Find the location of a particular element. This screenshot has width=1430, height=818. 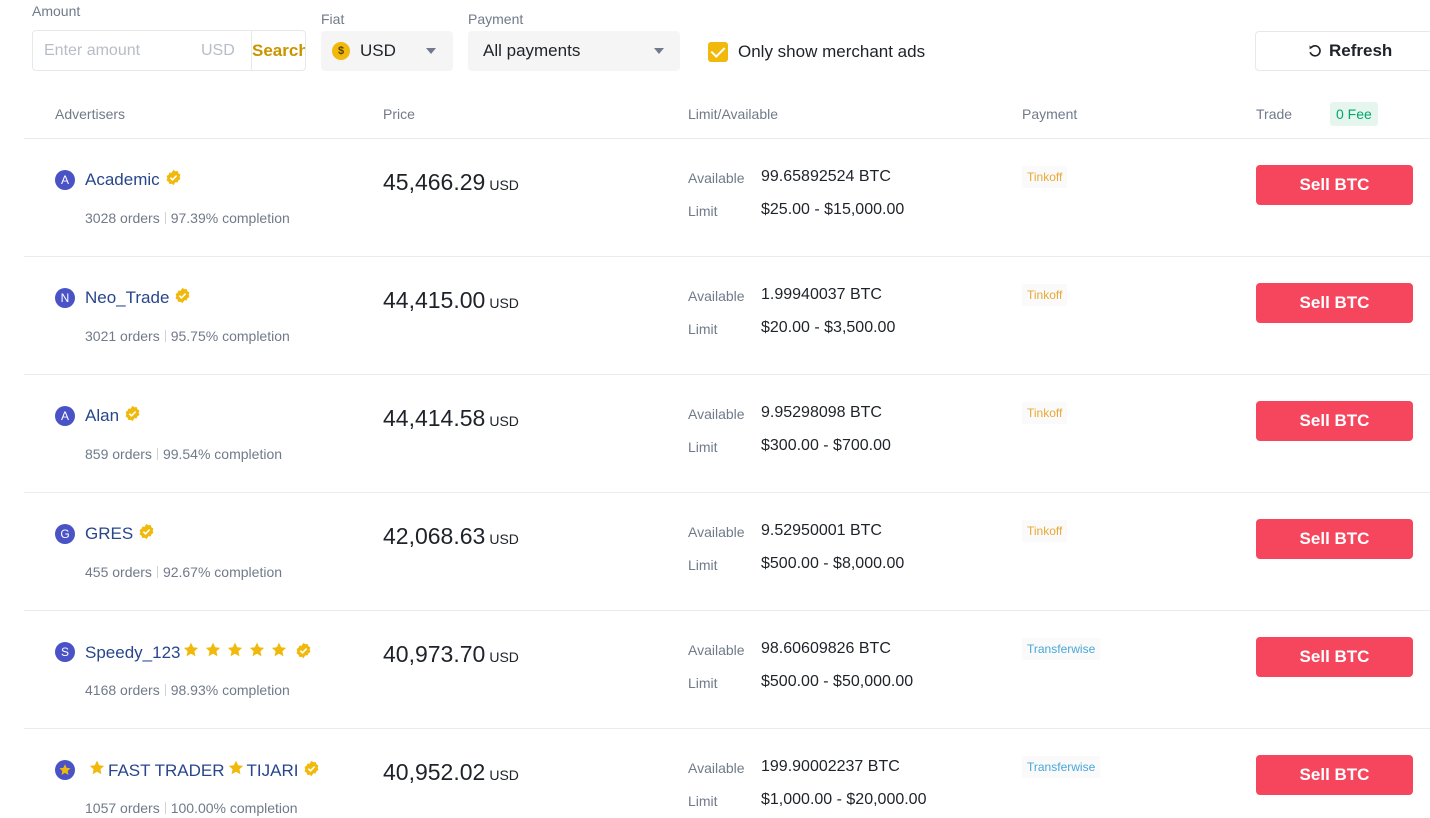

ad-price: 45,466.29 USD is located at coordinates (451, 182).